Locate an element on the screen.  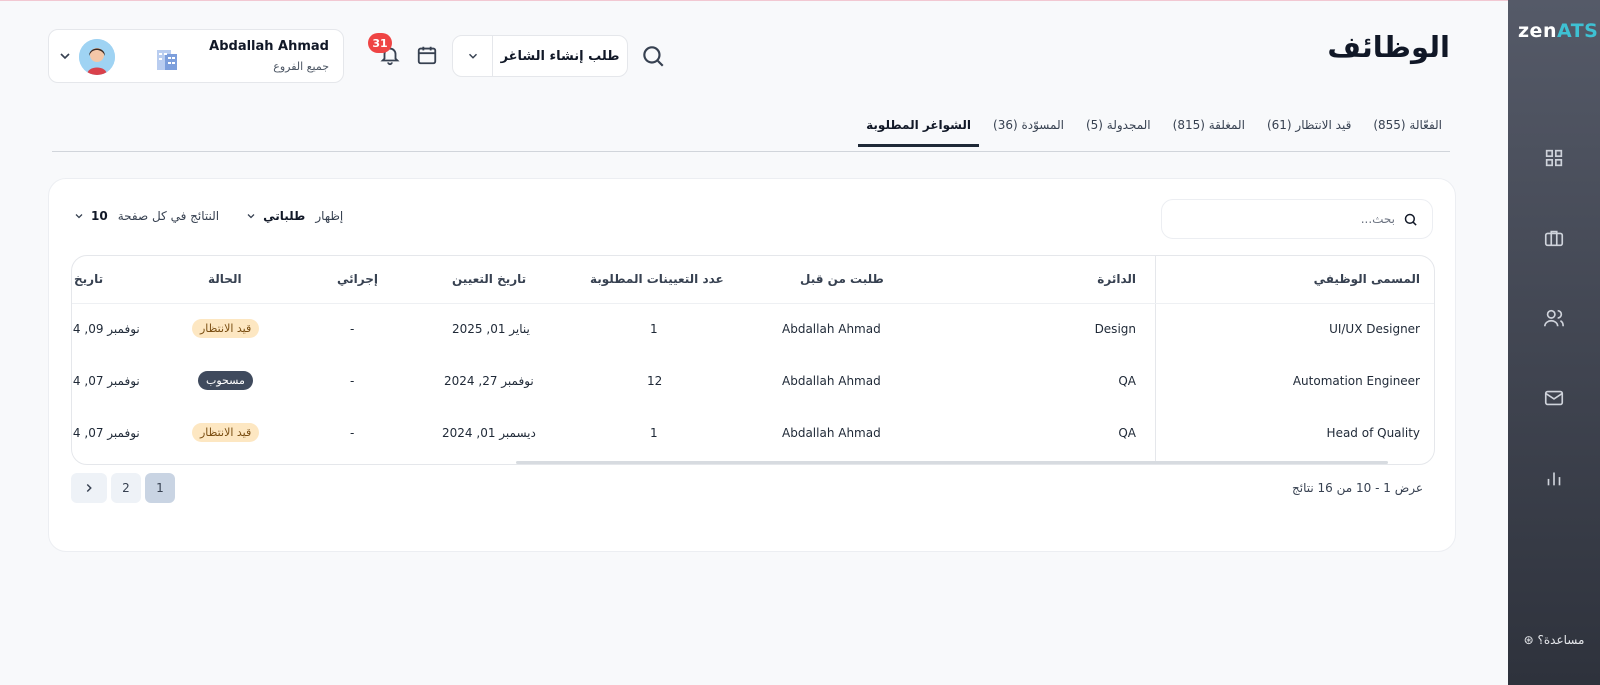
create-vacancy-group: طلب إنشاء الشاغر is located at coordinates (540, 56).